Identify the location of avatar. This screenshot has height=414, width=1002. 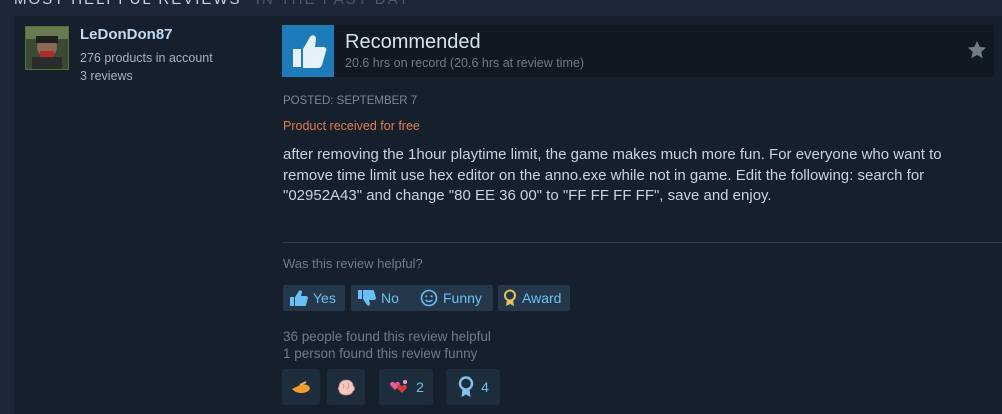
(47, 48).